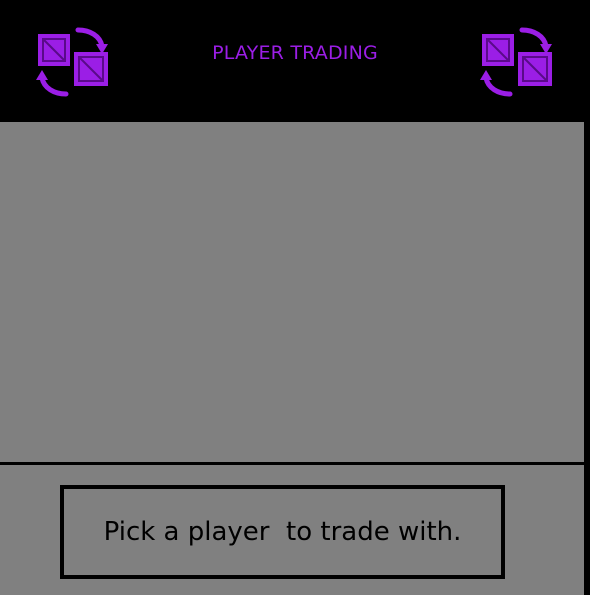 Image resolution: width=590 pixels, height=595 pixels. I want to click on trade-prompt-text: Pick a player to trade with., so click(282, 532).